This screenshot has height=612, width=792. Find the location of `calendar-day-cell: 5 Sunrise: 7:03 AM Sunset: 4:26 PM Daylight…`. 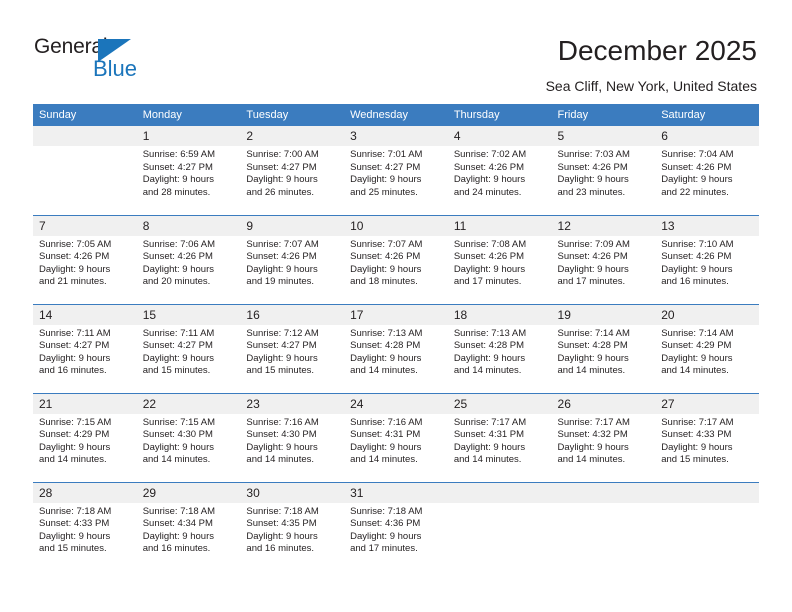

calendar-day-cell: 5 Sunrise: 7:03 AM Sunset: 4:26 PM Daylight… is located at coordinates (603, 170).